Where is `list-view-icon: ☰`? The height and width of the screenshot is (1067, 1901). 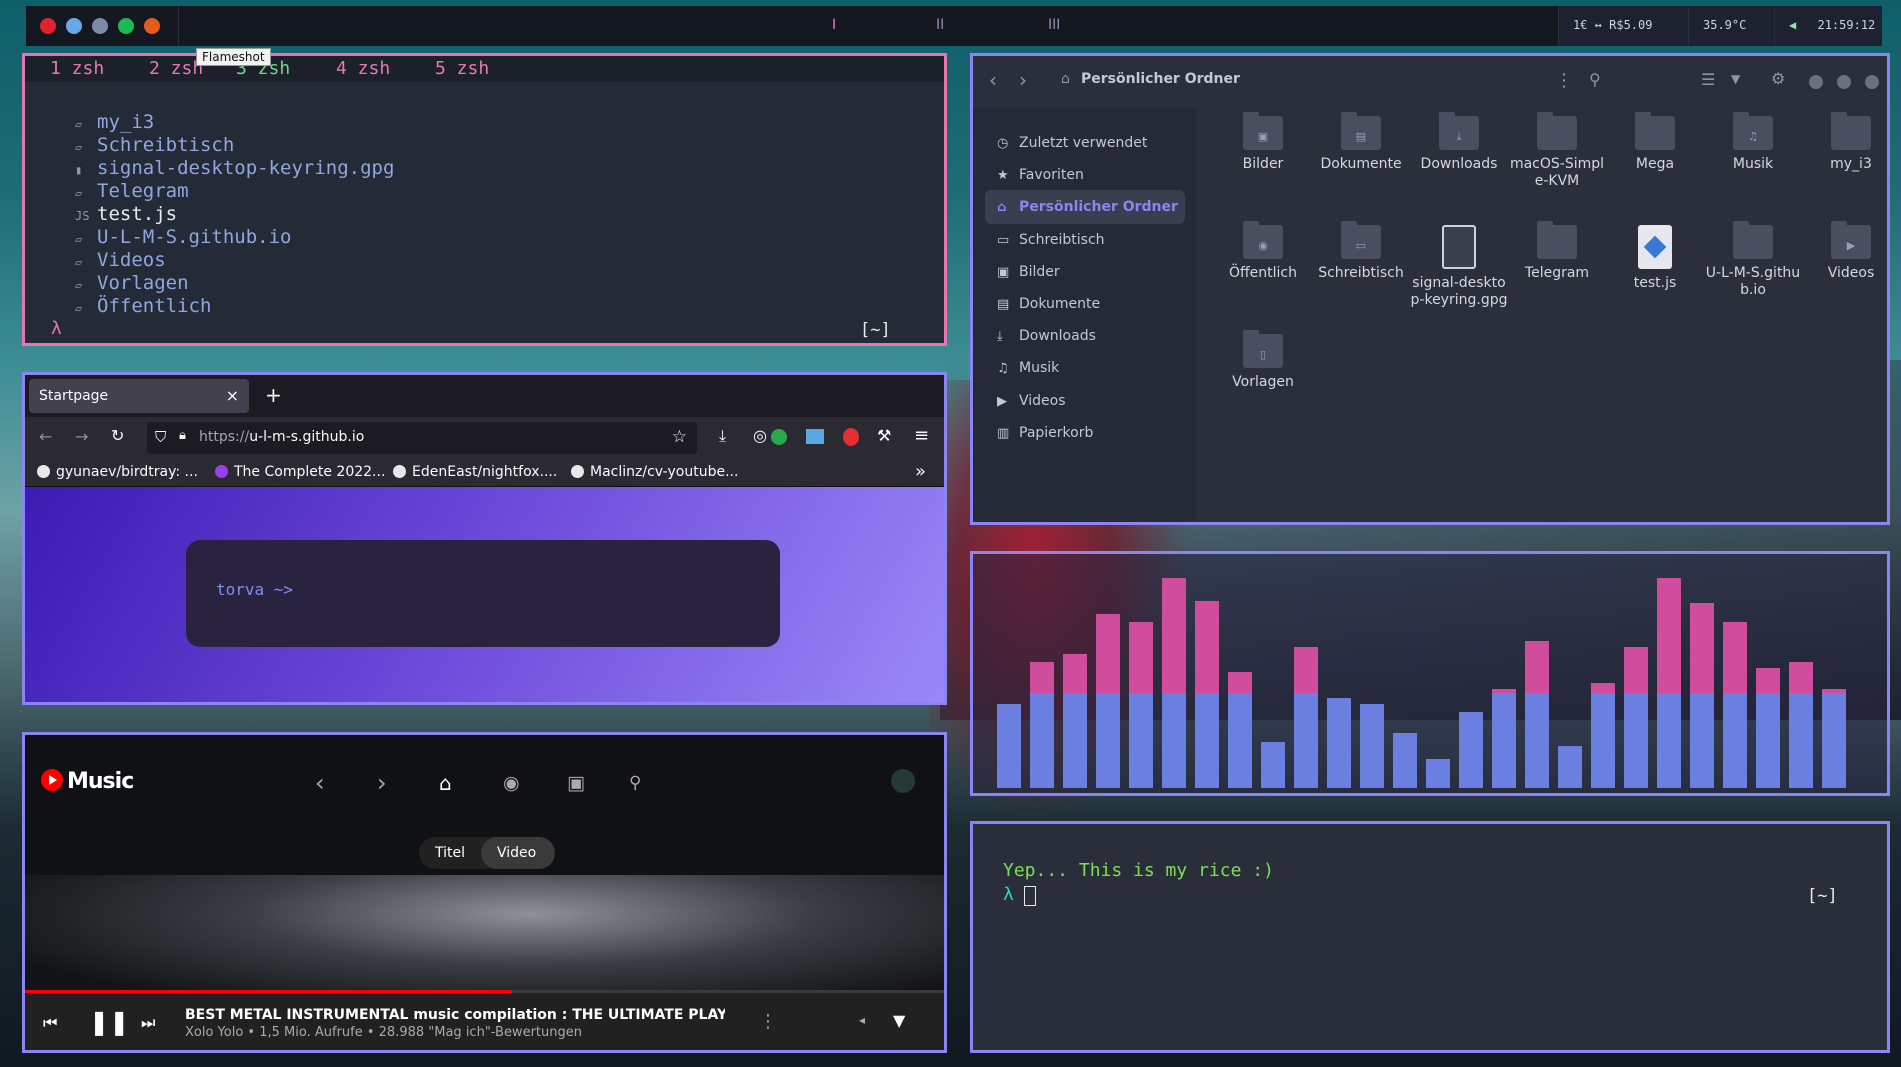 list-view-icon: ☰ is located at coordinates (1708, 79).